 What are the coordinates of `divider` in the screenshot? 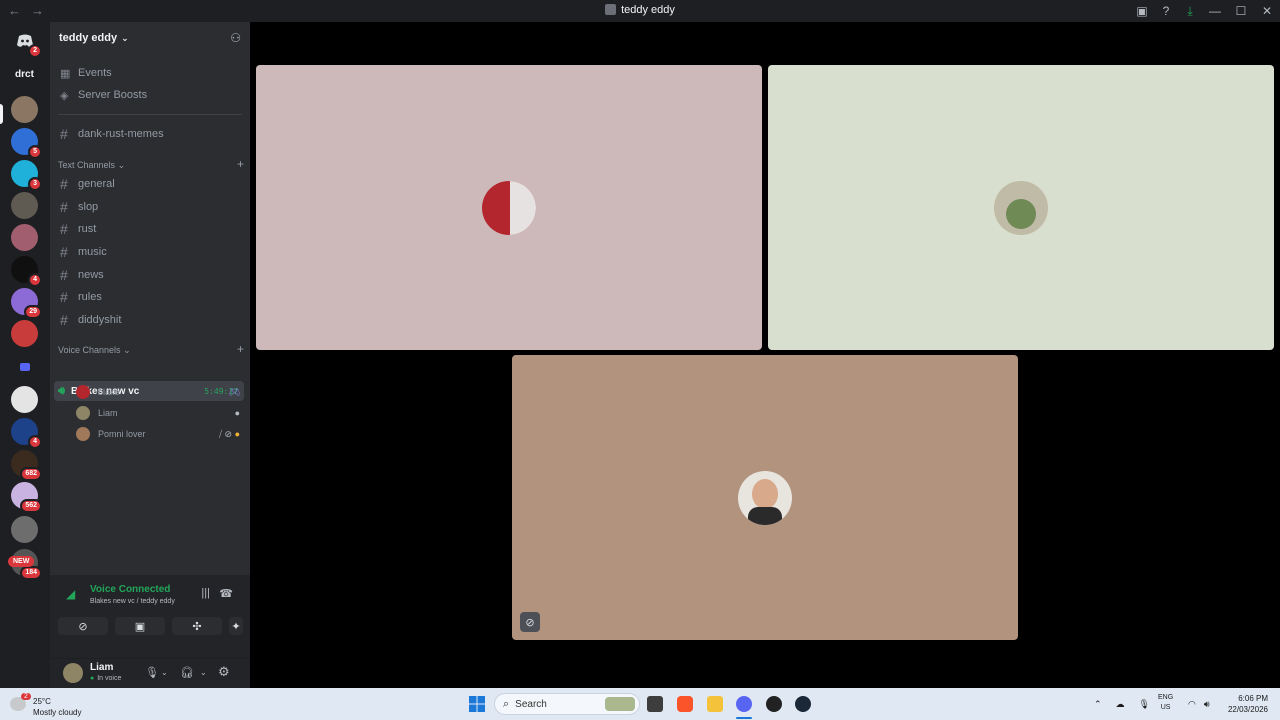 It's located at (150, 114).